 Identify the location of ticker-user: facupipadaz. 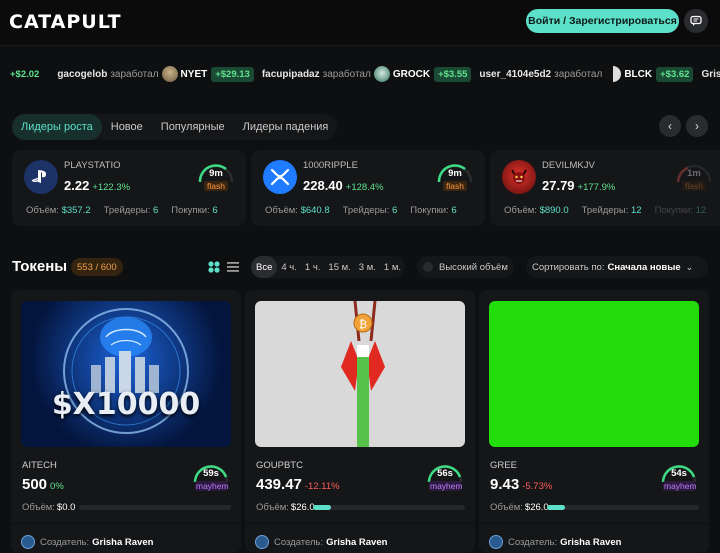
(290, 74).